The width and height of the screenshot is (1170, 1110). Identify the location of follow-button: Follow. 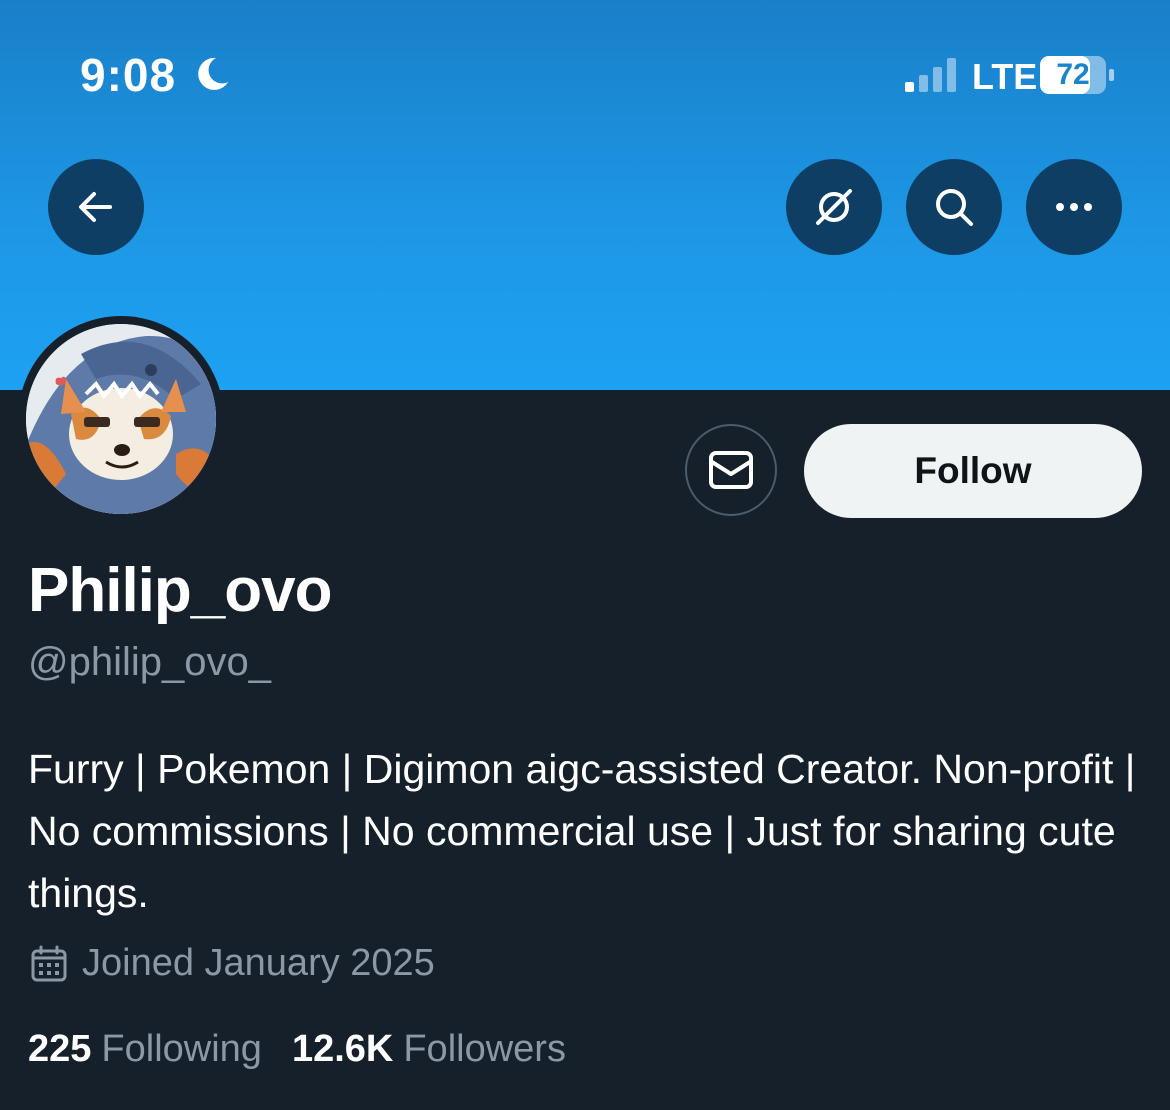
(973, 471).